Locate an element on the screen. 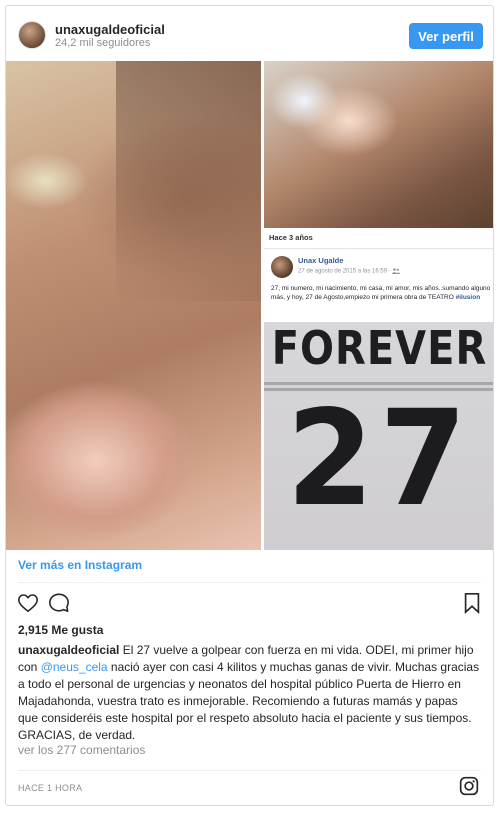 This screenshot has height=827, width=499. like-count: 2,915 Me gusta is located at coordinates (60, 630).